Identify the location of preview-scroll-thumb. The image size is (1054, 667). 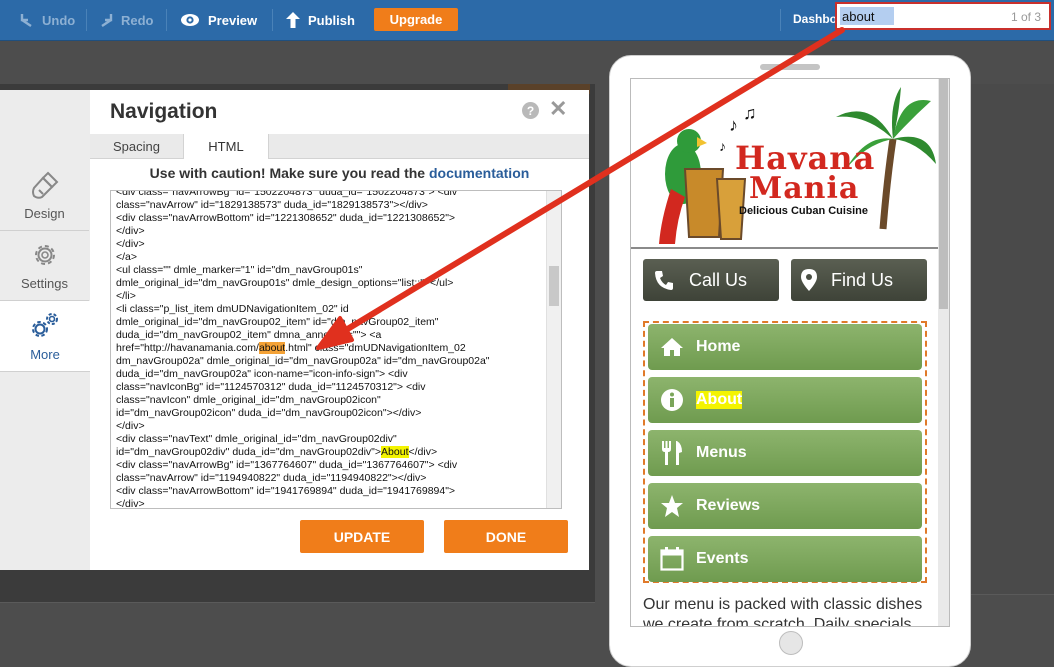
(943, 194).